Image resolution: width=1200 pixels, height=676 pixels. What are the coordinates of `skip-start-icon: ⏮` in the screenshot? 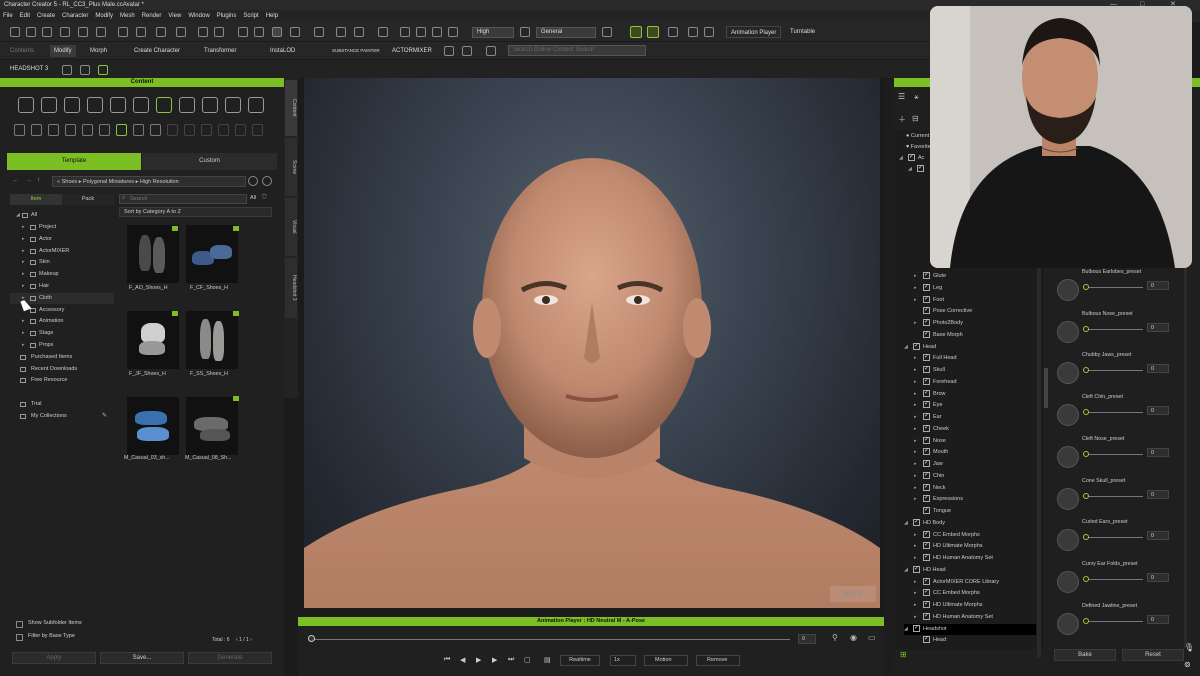 It's located at (447, 660).